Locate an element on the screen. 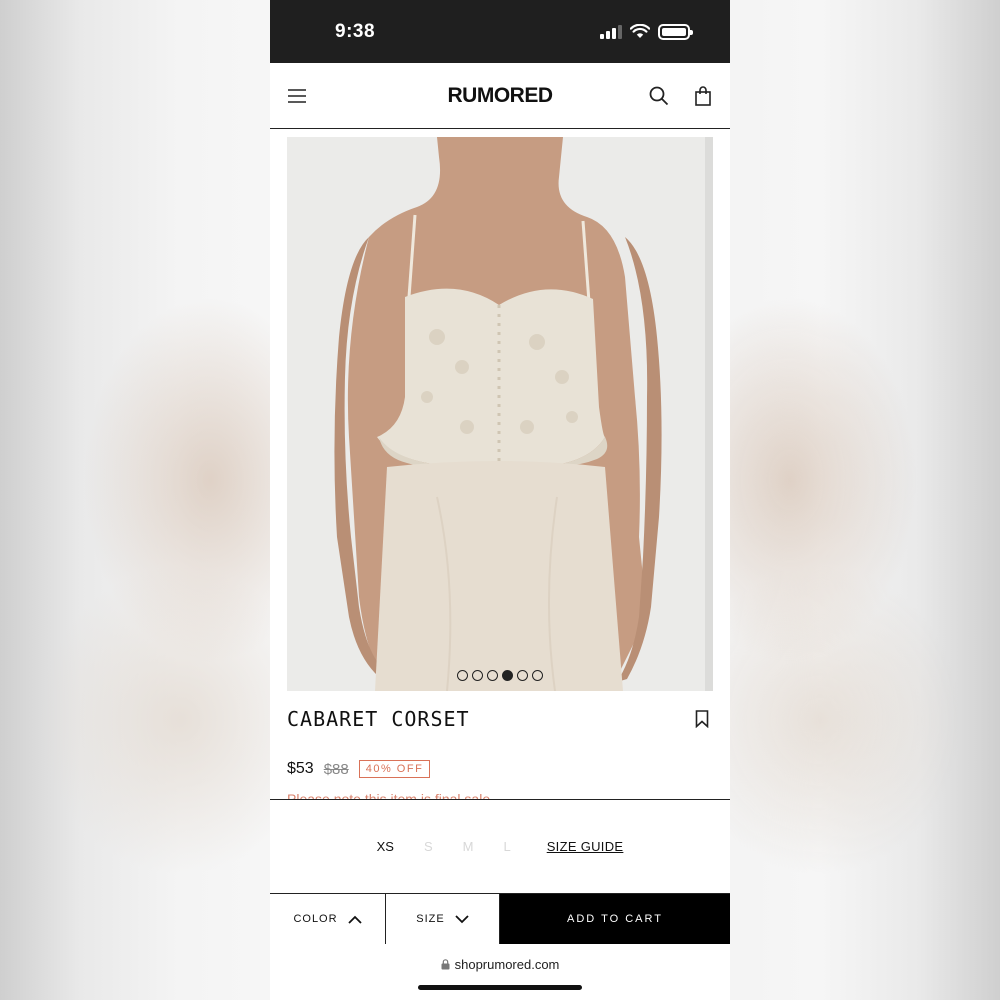 This screenshot has width=1000, height=1000. size-option-xs: XS is located at coordinates (385, 846).